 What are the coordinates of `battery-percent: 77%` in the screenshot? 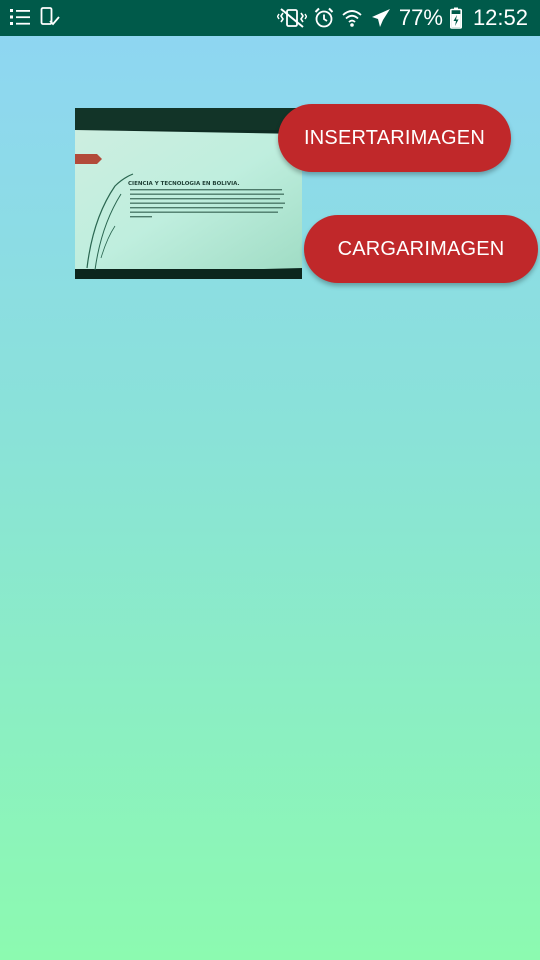 It's located at (420, 17).